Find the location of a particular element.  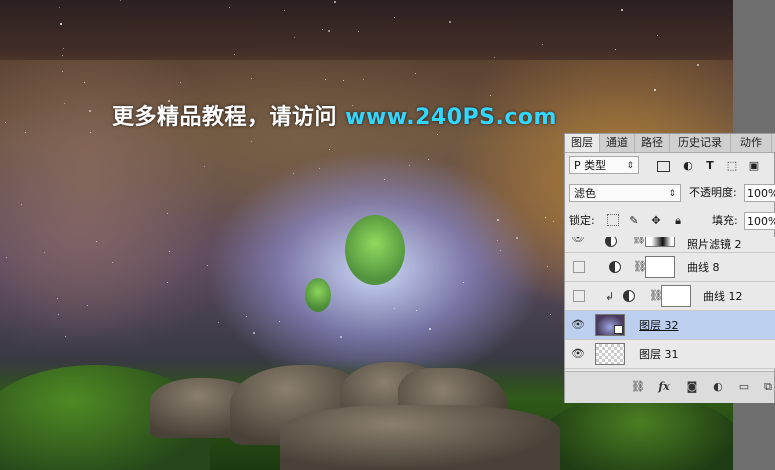

fx-icon: fx is located at coordinates (664, 387).